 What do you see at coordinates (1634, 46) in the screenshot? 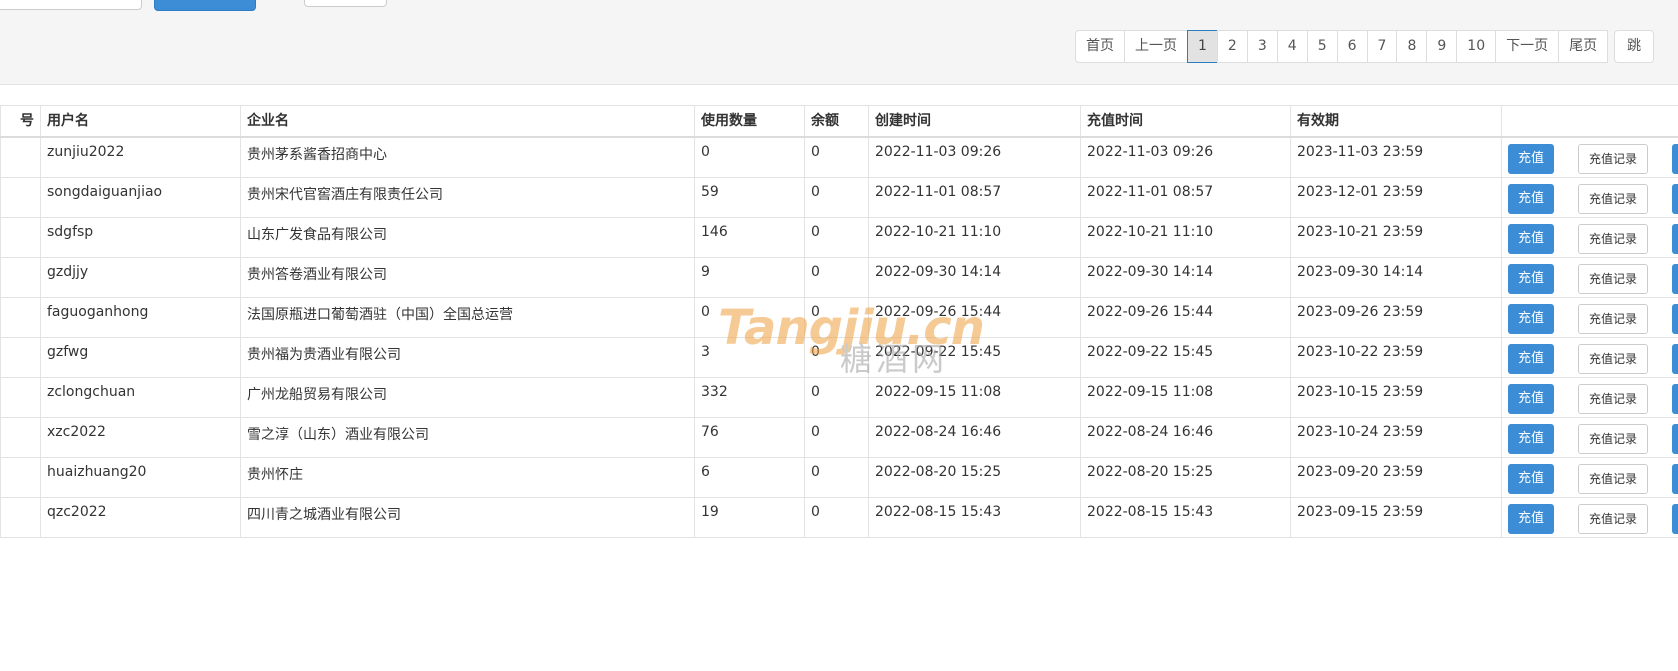
I see `page-jump-button: 跳` at bounding box center [1634, 46].